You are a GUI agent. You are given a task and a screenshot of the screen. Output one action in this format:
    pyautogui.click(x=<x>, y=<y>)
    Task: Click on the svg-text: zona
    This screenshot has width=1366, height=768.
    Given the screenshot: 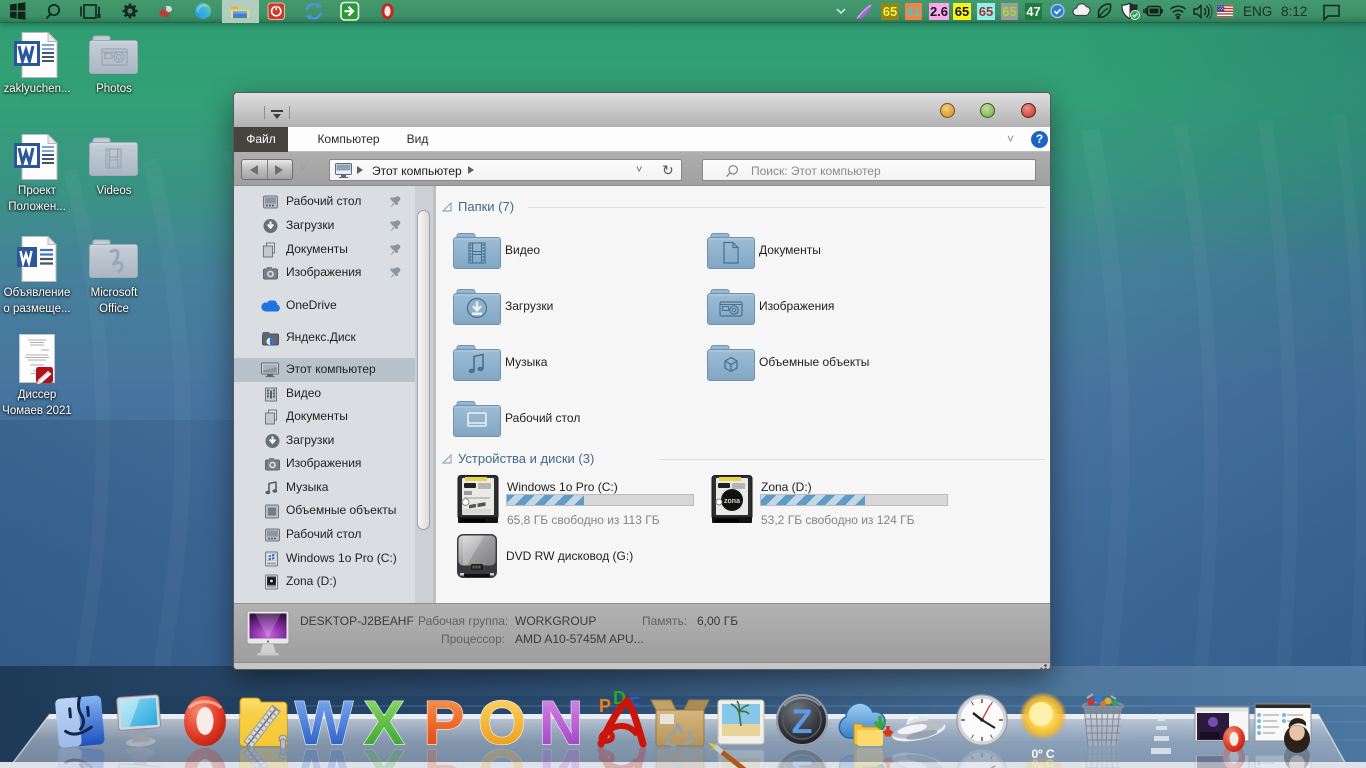 What is the action you would take?
    pyautogui.click(x=732, y=501)
    